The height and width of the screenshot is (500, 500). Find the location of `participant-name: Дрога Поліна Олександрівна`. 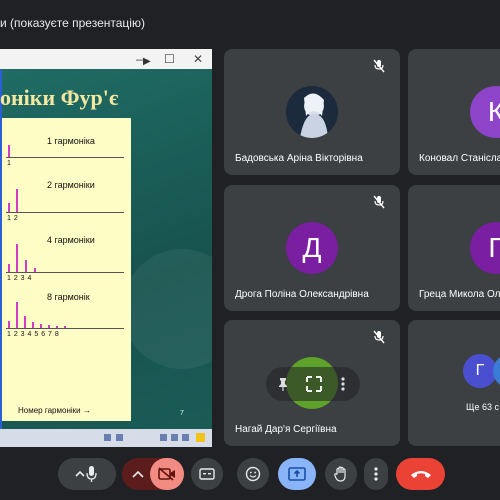

participant-name: Дрога Поліна Олександрівна is located at coordinates (302, 294).